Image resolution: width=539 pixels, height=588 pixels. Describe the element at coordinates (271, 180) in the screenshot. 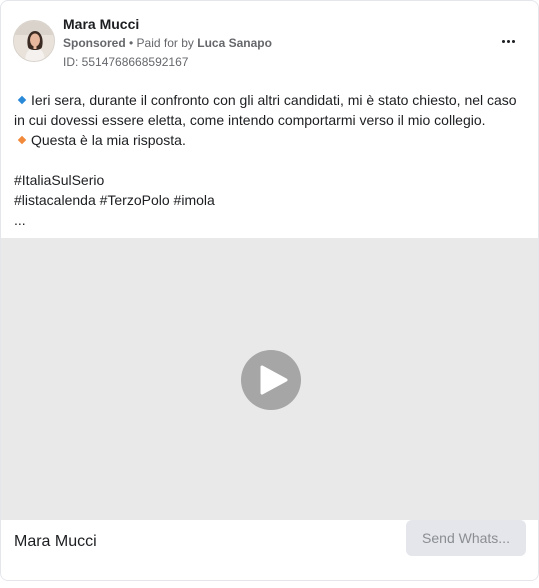

I see `hashtag-line: #ItaliaSulSerio` at that location.